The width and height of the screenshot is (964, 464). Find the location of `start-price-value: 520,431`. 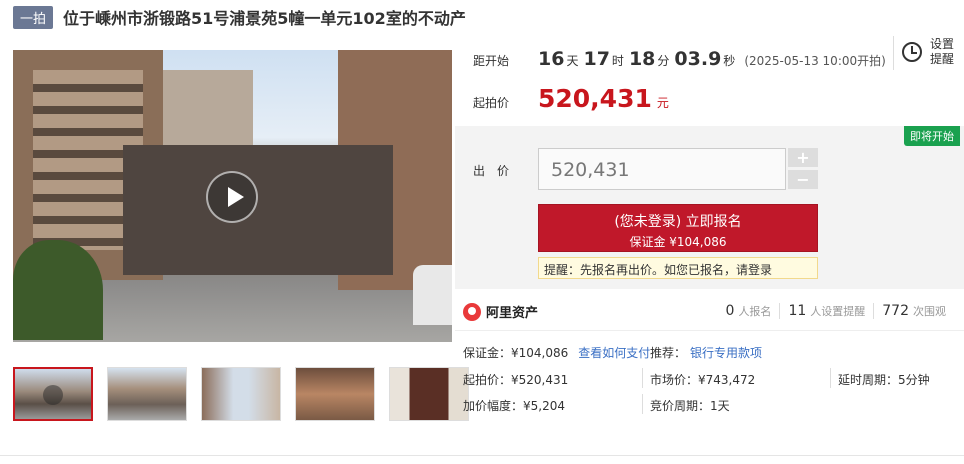

start-price-value: 520,431 is located at coordinates (595, 98).